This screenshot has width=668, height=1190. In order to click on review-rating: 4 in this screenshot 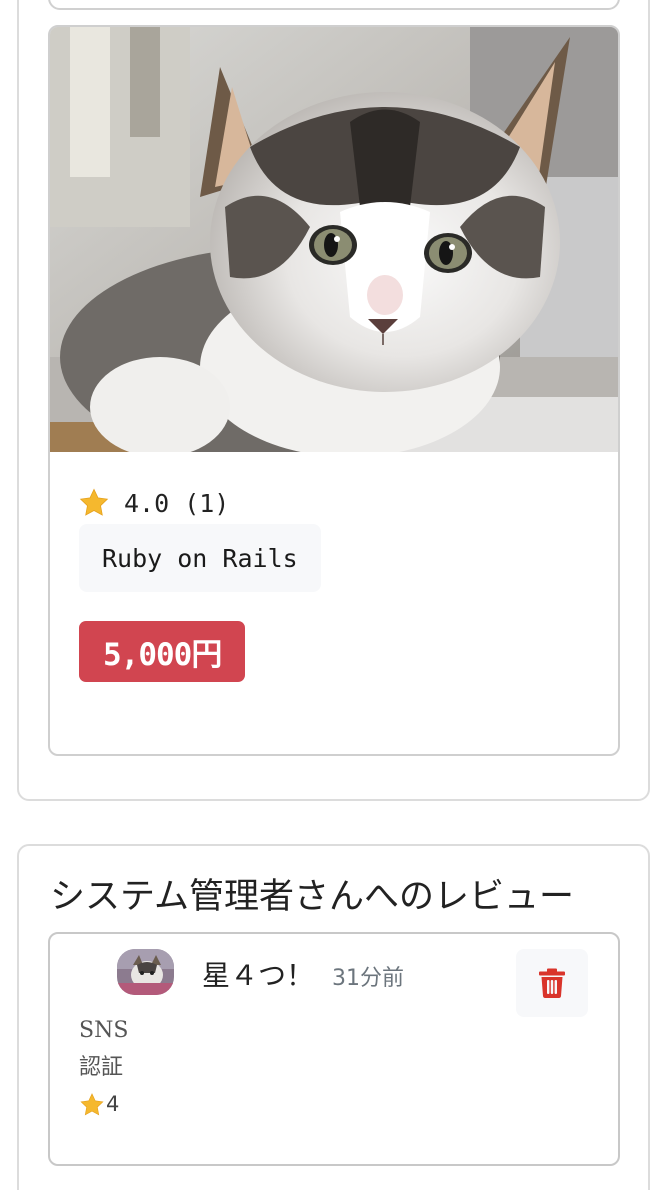, I will do `click(103, 1104)`.